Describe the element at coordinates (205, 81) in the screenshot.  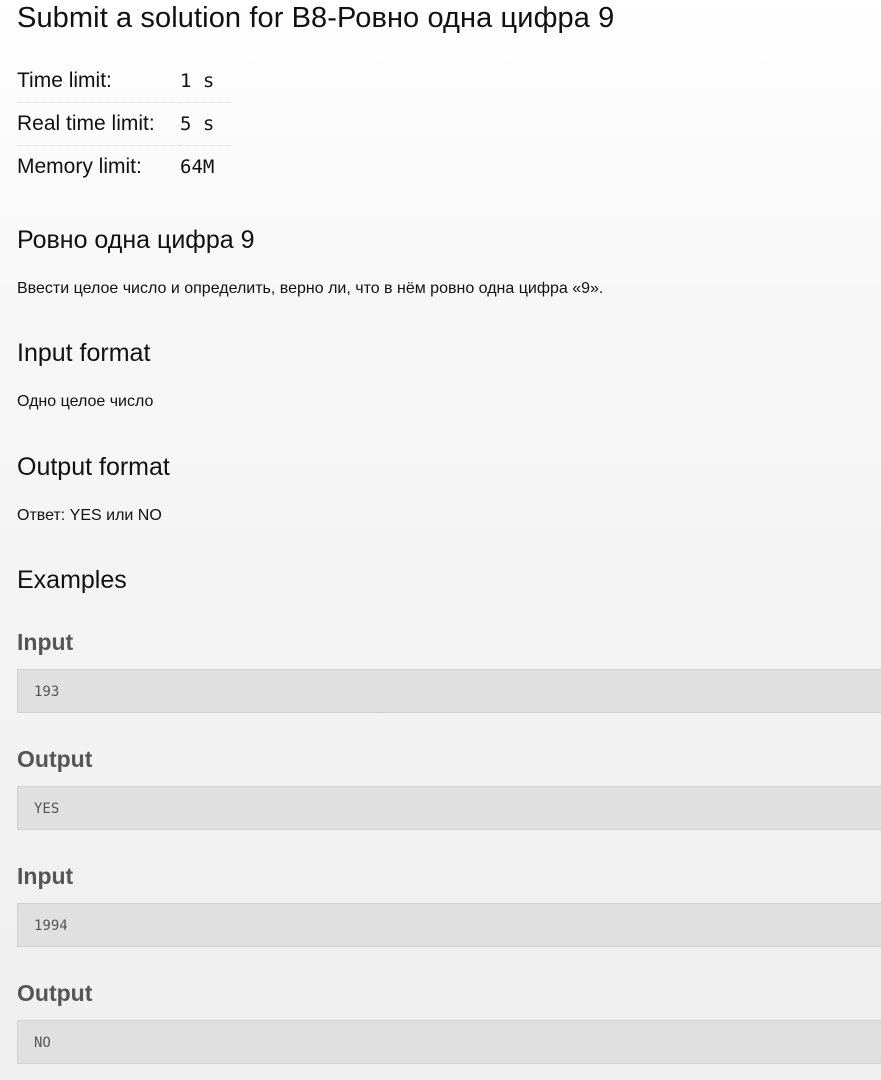
I see `time-limit-value: 1 s` at that location.